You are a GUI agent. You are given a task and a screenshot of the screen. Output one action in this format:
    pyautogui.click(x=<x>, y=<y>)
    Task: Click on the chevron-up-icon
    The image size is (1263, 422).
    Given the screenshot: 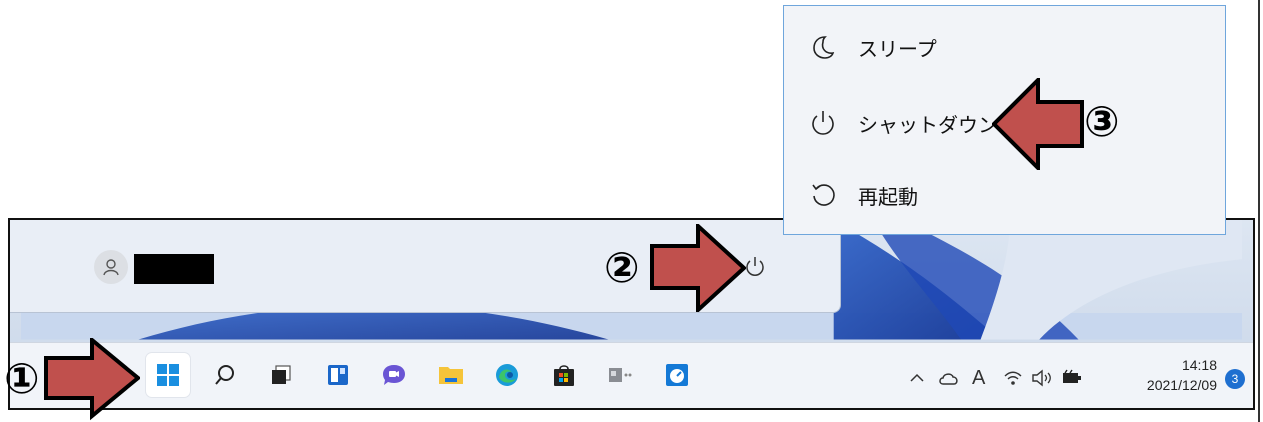 What is the action you would take?
    pyautogui.click(x=917, y=378)
    